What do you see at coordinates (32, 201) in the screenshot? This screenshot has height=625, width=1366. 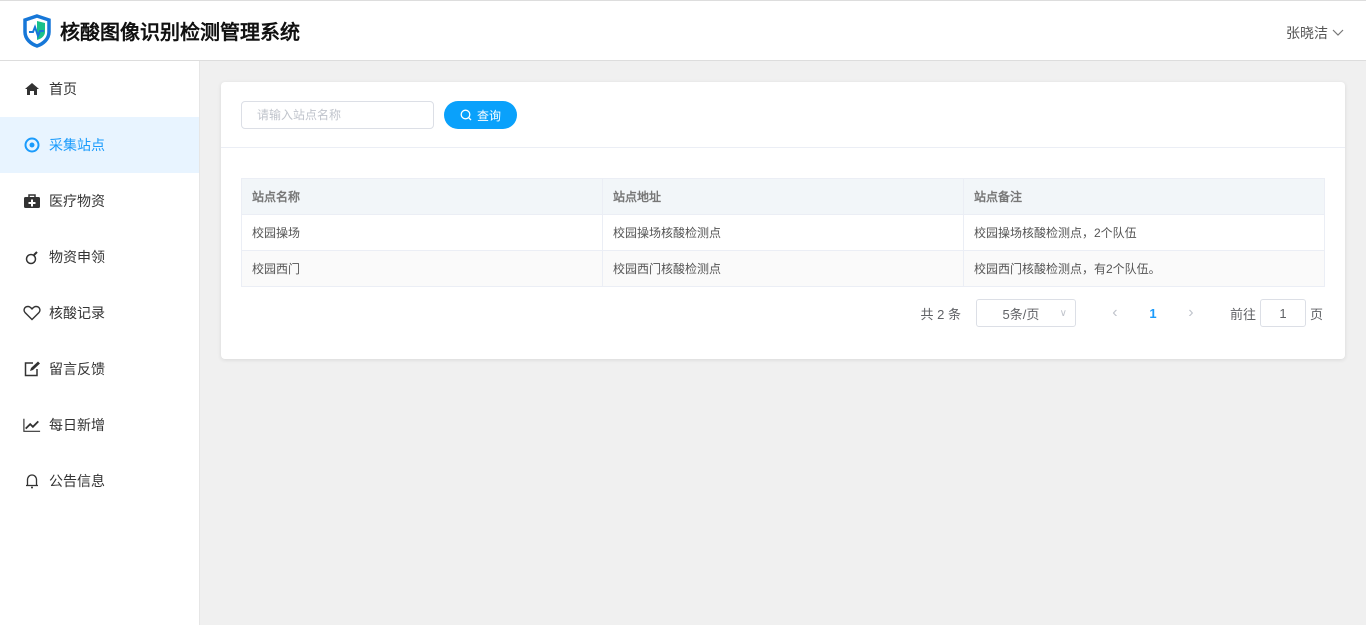 I see `medkit-icon` at bounding box center [32, 201].